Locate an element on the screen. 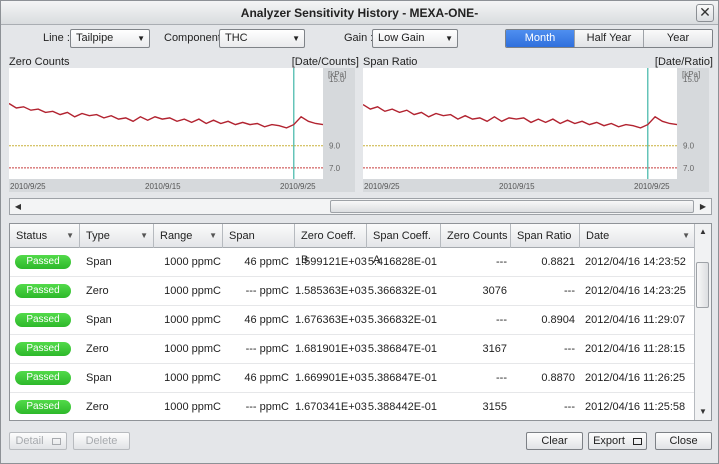 This screenshot has height=464, width=719. column-label: Zero Counts is located at coordinates (477, 236).